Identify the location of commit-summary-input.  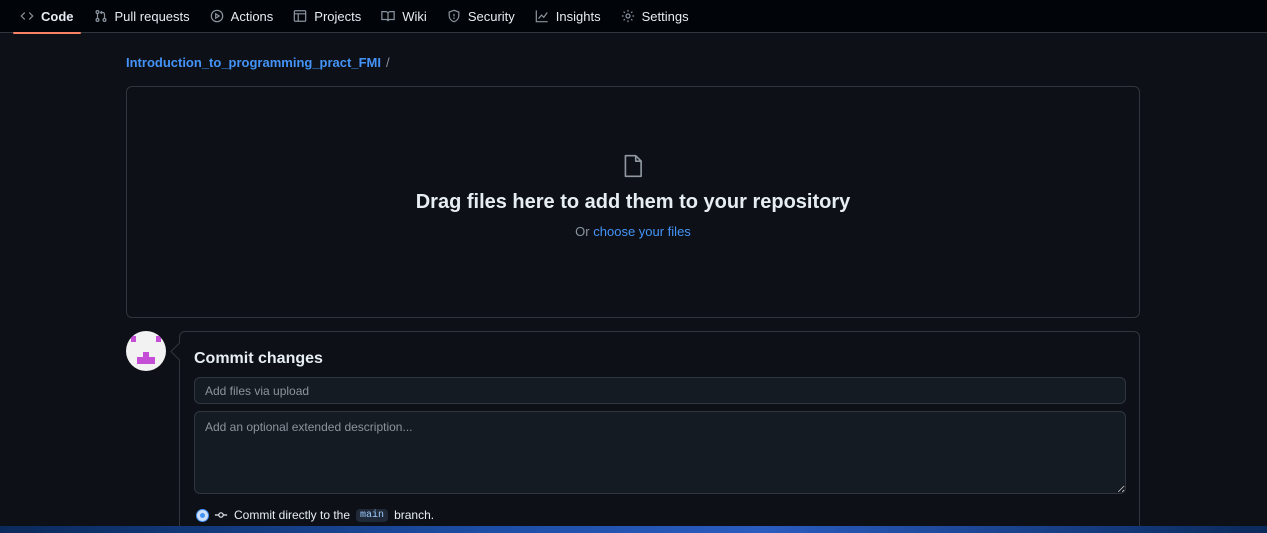
(660, 390).